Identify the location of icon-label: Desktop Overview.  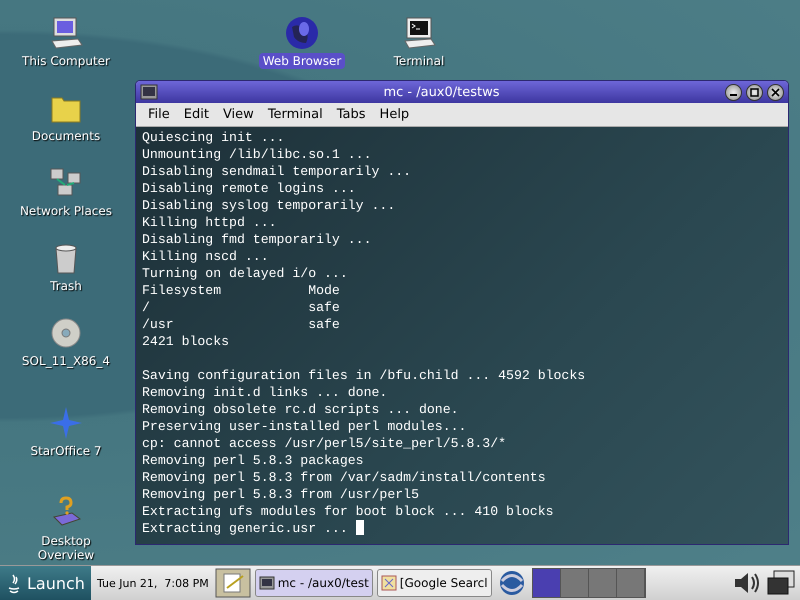
(66, 548).